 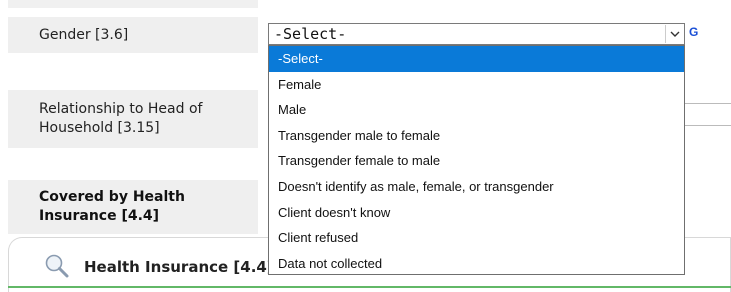 What do you see at coordinates (476, 264) in the screenshot?
I see `option-data-not-collected: Data not collected` at bounding box center [476, 264].